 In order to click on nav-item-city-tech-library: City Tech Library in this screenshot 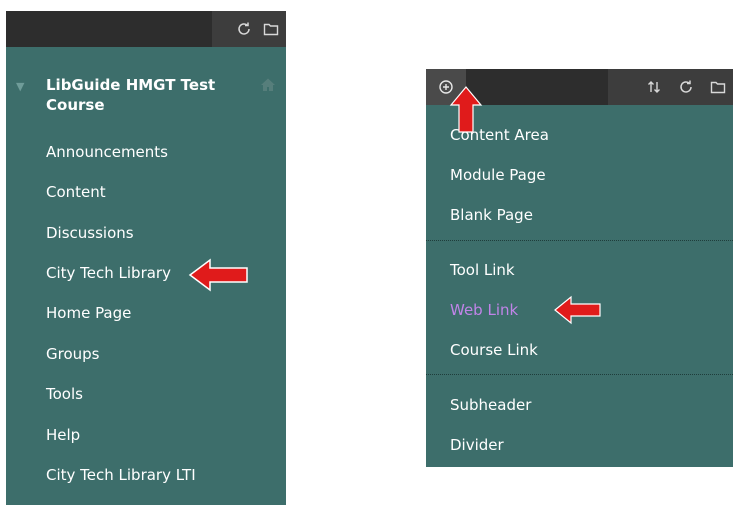, I will do `click(108, 273)`.